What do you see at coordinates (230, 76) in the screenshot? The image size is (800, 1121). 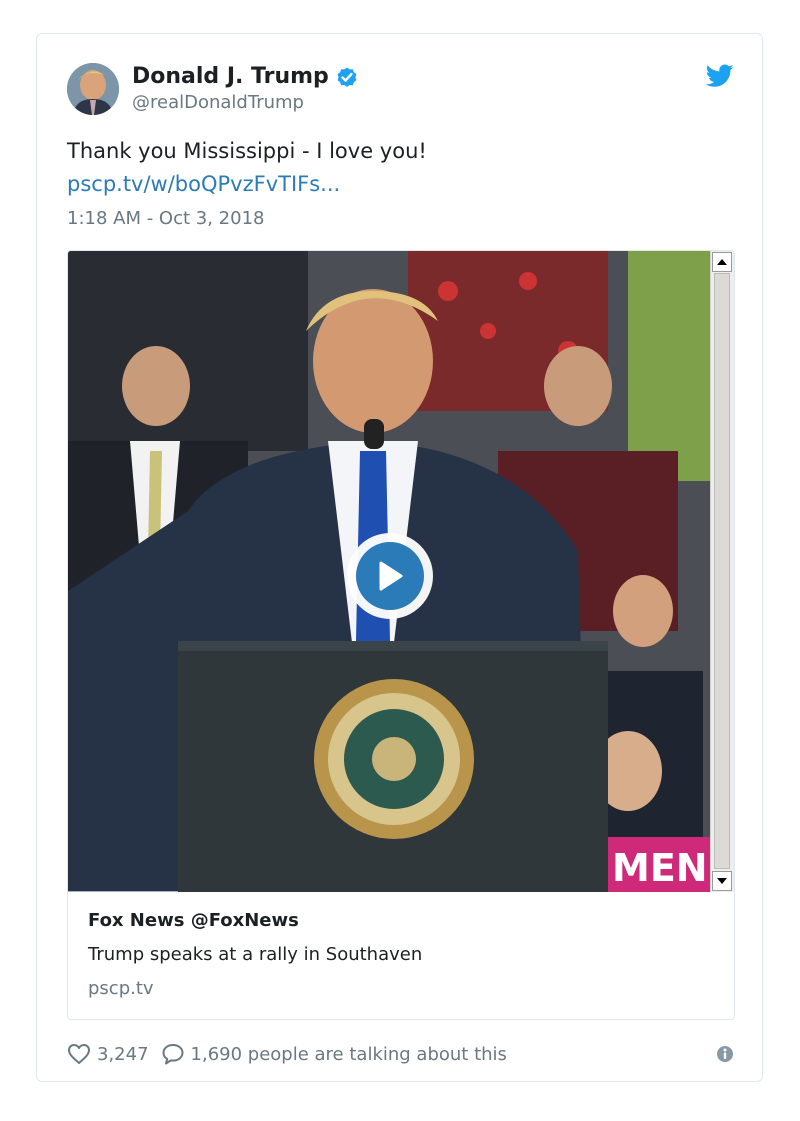 I see `author-name-text: Donald J. Trump` at bounding box center [230, 76].